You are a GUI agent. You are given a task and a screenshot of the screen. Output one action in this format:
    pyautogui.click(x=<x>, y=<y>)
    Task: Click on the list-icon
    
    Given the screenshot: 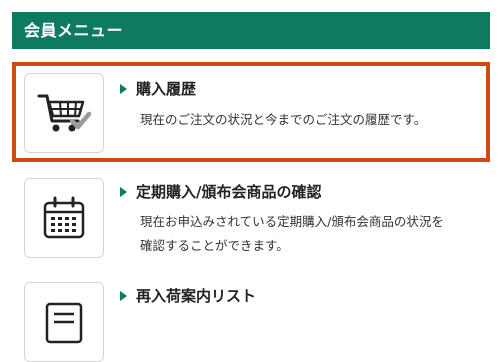 What is the action you would take?
    pyautogui.click(x=64, y=323)
    